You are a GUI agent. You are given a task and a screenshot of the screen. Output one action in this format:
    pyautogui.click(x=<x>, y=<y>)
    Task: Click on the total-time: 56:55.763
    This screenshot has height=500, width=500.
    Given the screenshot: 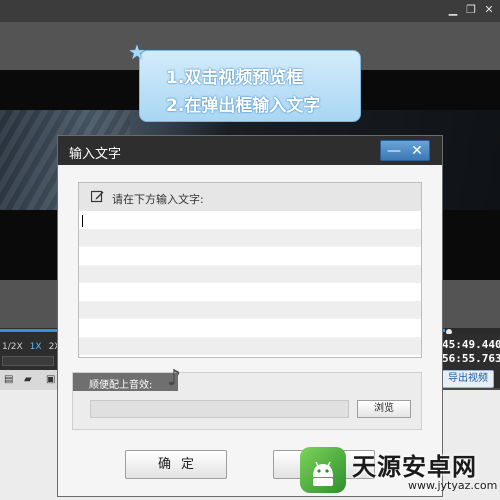 What is the action you would take?
    pyautogui.click(x=471, y=358)
    